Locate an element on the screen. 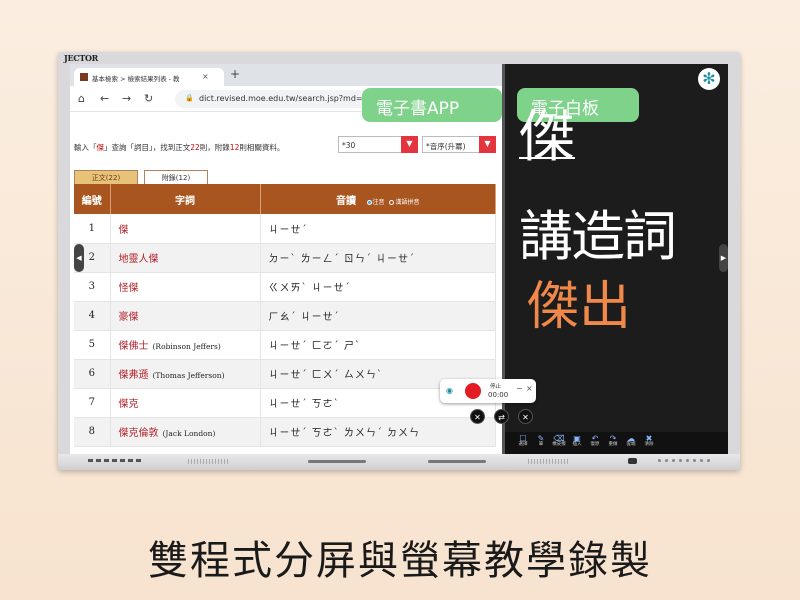  row-word: 地靈人傑 is located at coordinates (185, 258).